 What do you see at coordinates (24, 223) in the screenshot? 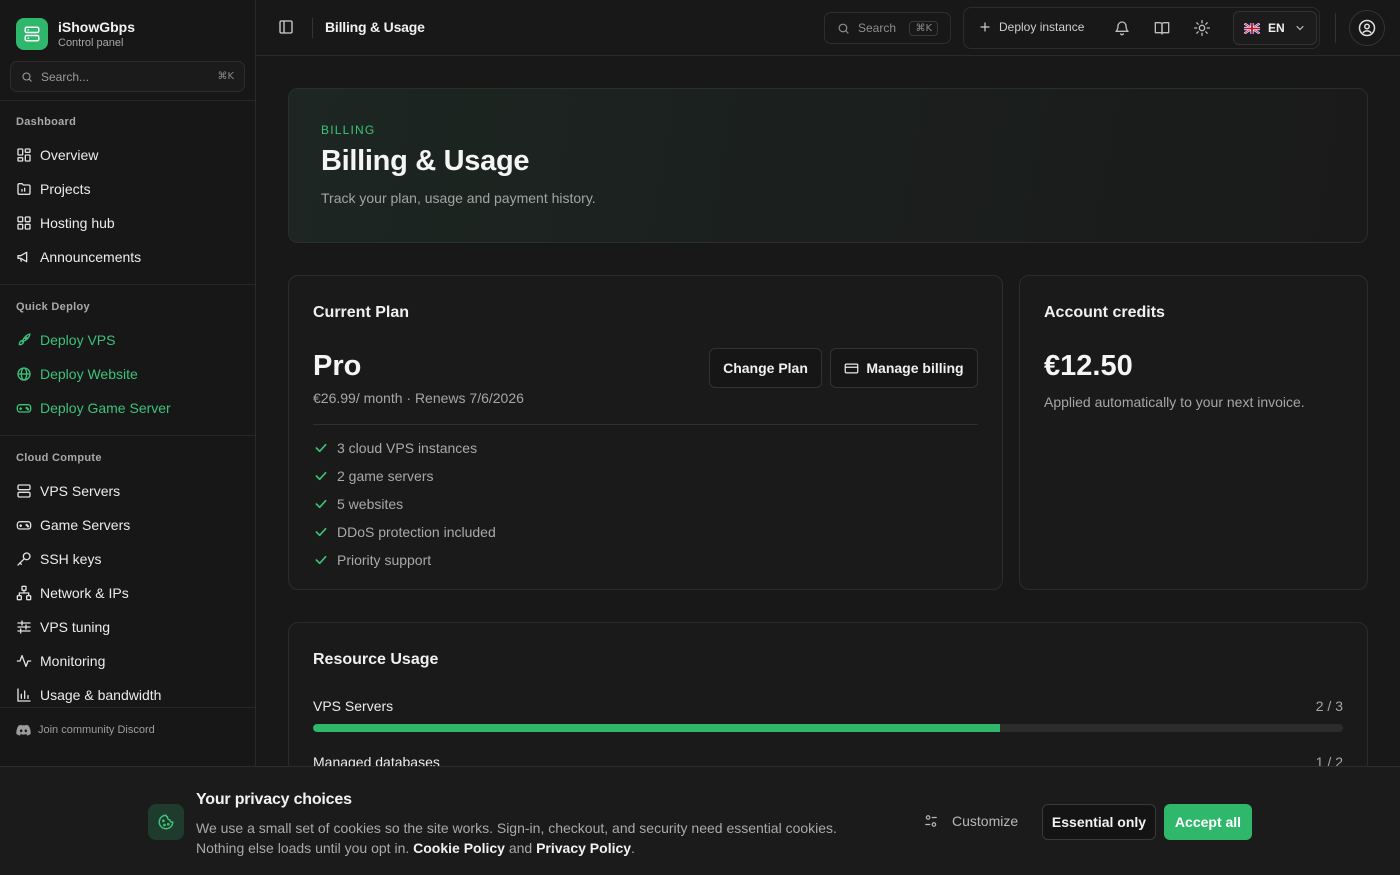
I see `grid-icon` at bounding box center [24, 223].